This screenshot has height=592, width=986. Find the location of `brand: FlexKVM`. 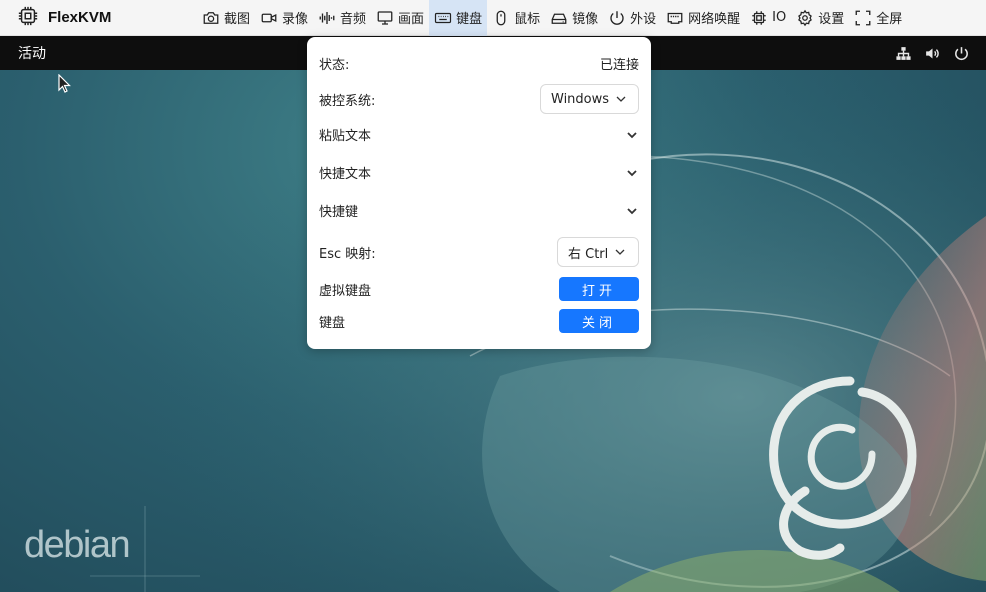

brand: FlexKVM is located at coordinates (107, 18).